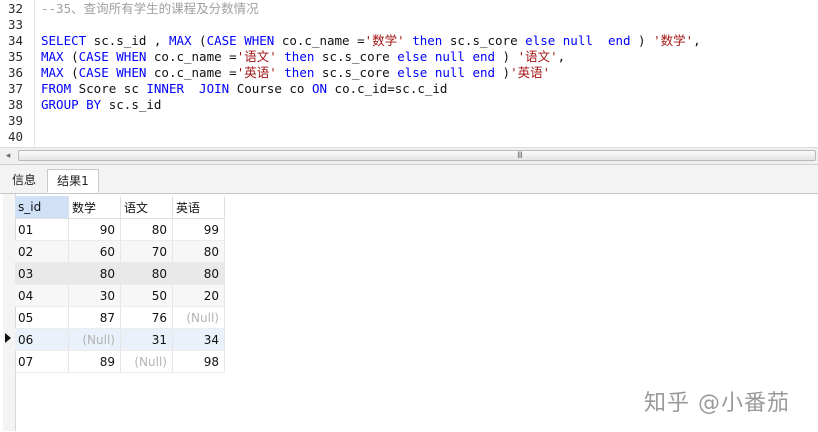 The width and height of the screenshot is (818, 432). I want to click on cell-math: (Null), so click(94, 339).